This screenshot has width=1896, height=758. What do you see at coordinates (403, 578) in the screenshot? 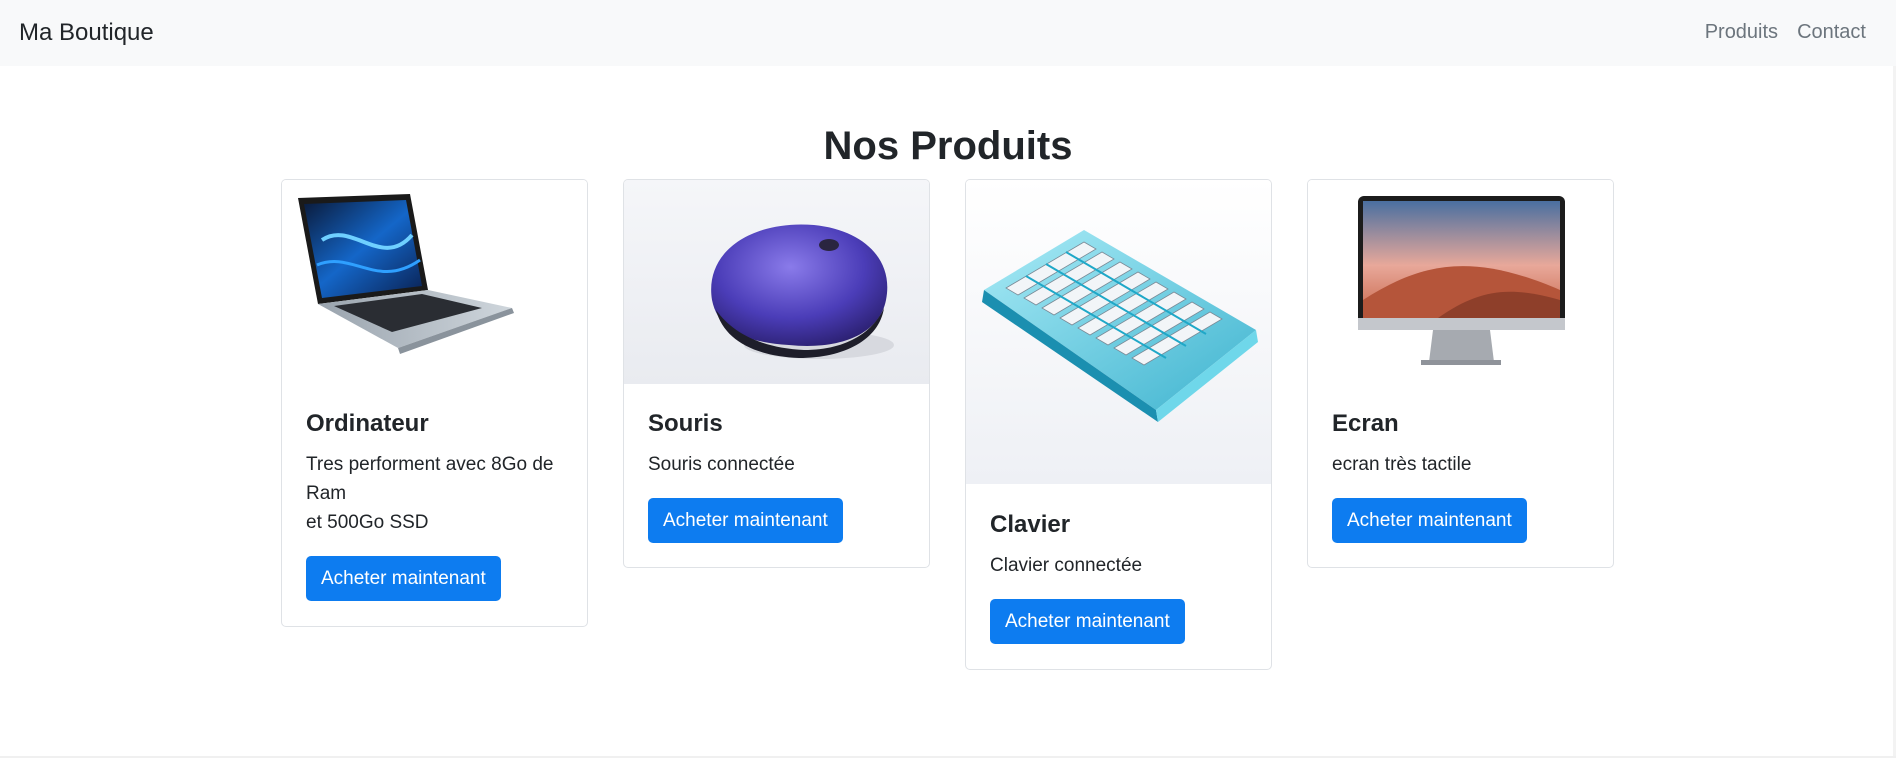
I see `buy-button-ordinateur: Acheter maintenant` at bounding box center [403, 578].